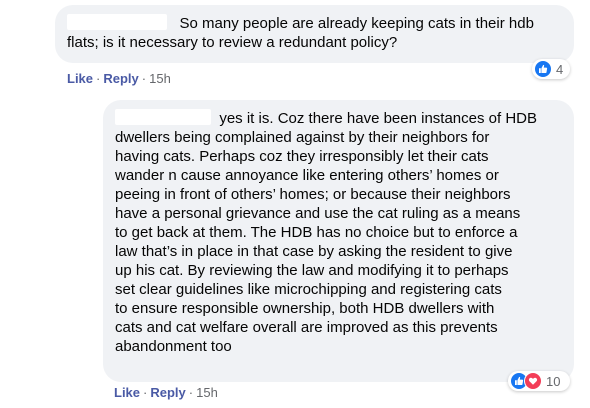  I want to click on reaction-count: 10, so click(553, 381).